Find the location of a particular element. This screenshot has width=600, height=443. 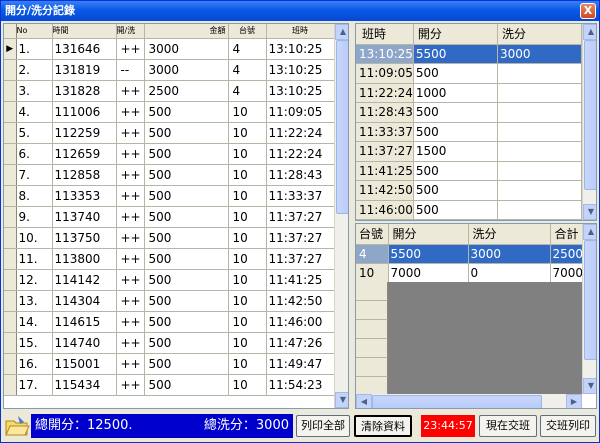

table-row: 11:33:37 500 is located at coordinates (469, 132).